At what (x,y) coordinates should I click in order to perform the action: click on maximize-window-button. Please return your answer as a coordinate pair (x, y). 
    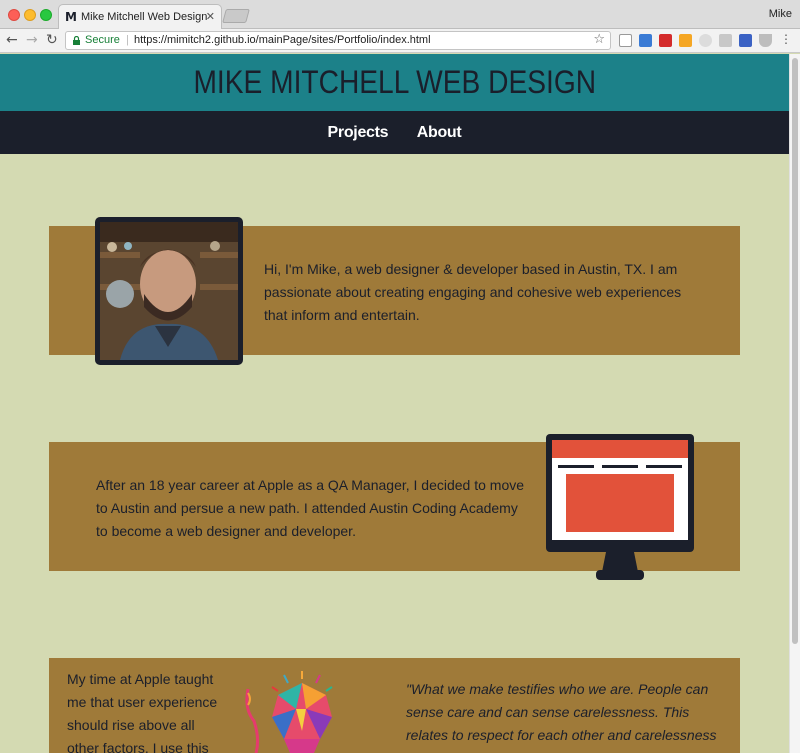
    Looking at the image, I should click on (46, 15).